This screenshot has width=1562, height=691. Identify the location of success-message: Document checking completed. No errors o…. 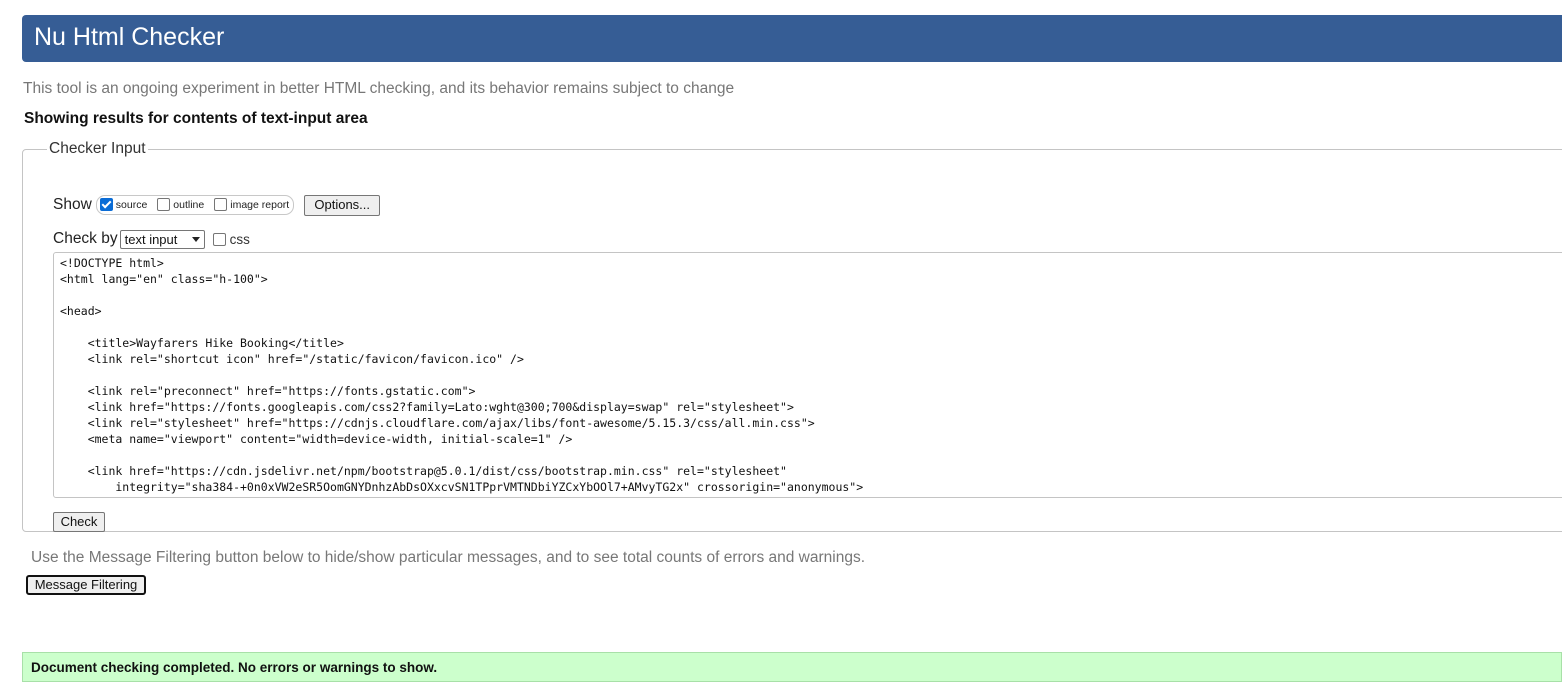
(234, 667).